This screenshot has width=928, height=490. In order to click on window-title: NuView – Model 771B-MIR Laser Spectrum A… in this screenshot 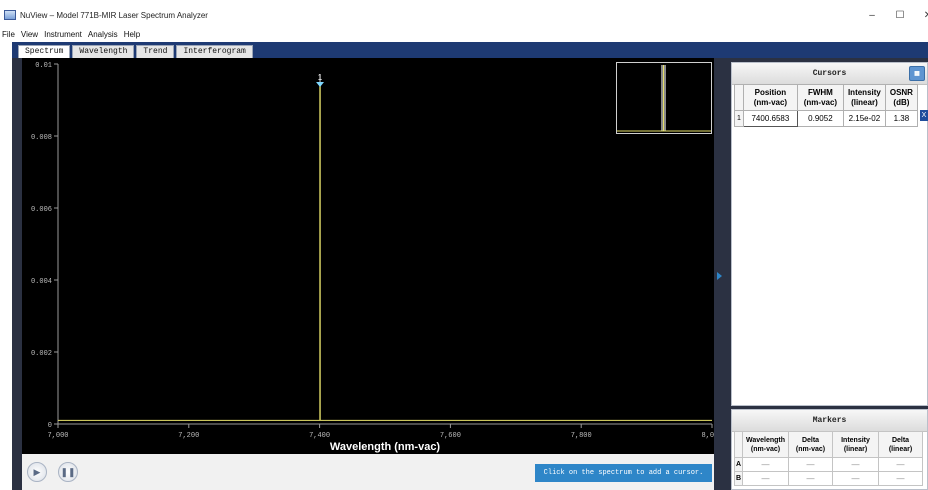, I will do `click(114, 15)`.